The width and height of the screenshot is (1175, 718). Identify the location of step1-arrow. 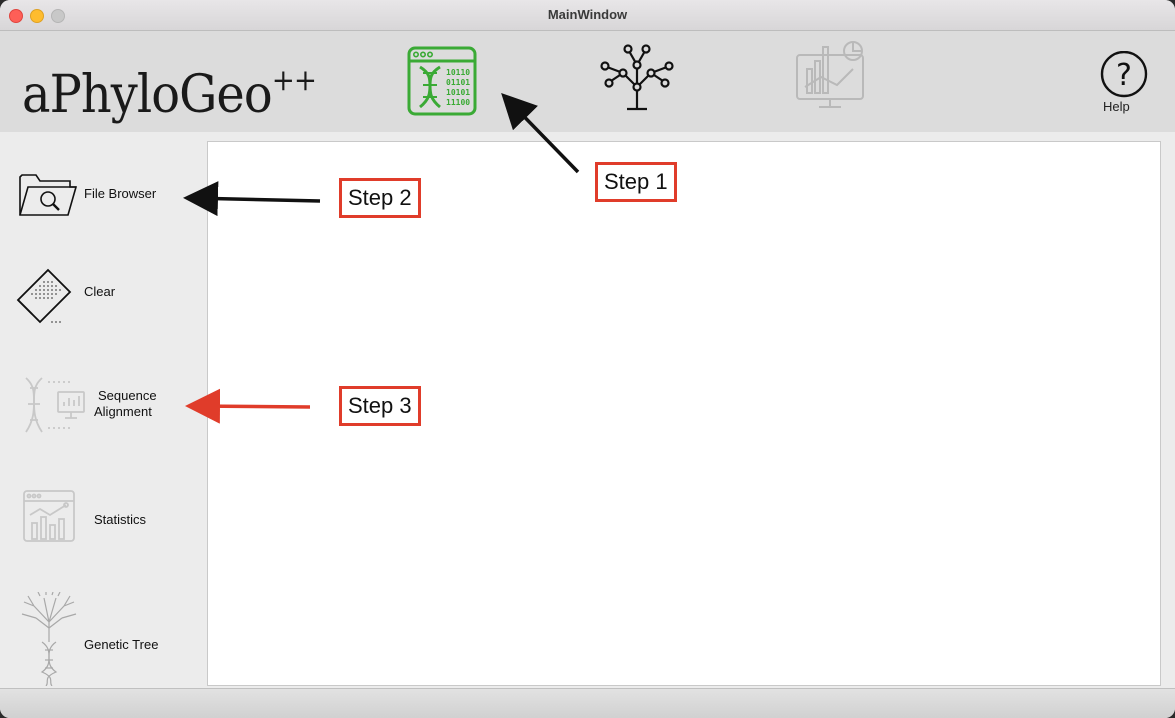
(540, 133).